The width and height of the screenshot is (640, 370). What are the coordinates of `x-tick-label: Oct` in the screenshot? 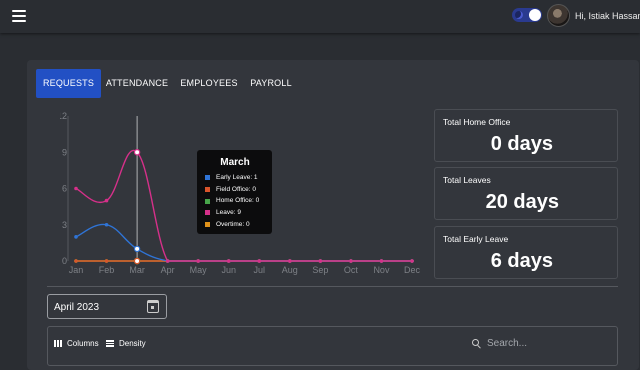 It's located at (351, 270).